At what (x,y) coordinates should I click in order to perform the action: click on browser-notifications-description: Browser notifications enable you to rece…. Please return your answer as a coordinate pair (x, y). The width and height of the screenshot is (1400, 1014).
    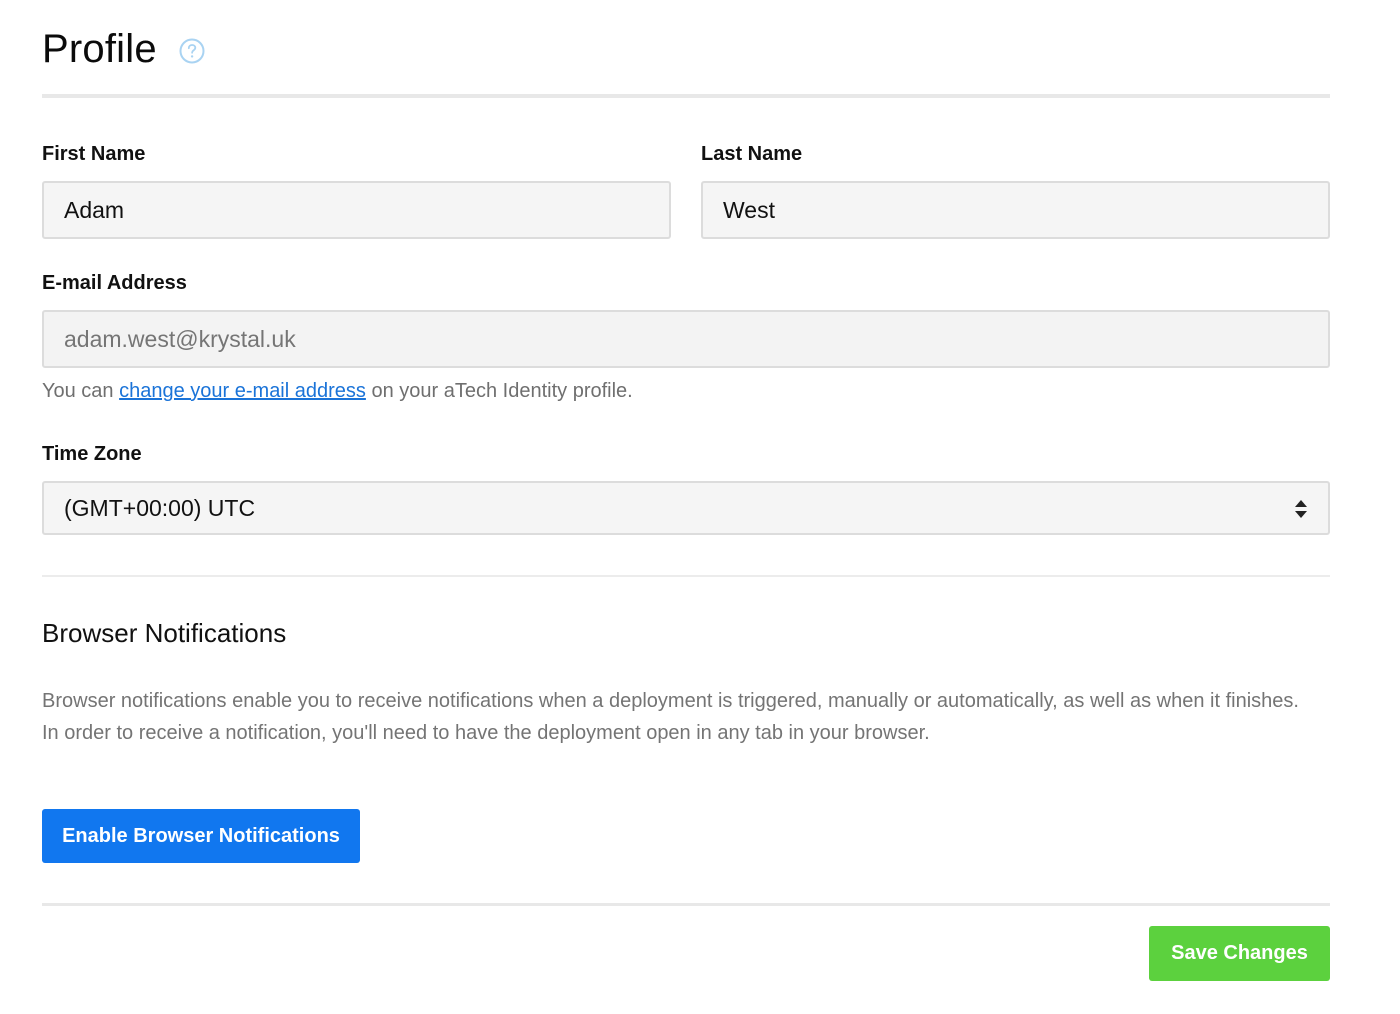
    Looking at the image, I should click on (686, 717).